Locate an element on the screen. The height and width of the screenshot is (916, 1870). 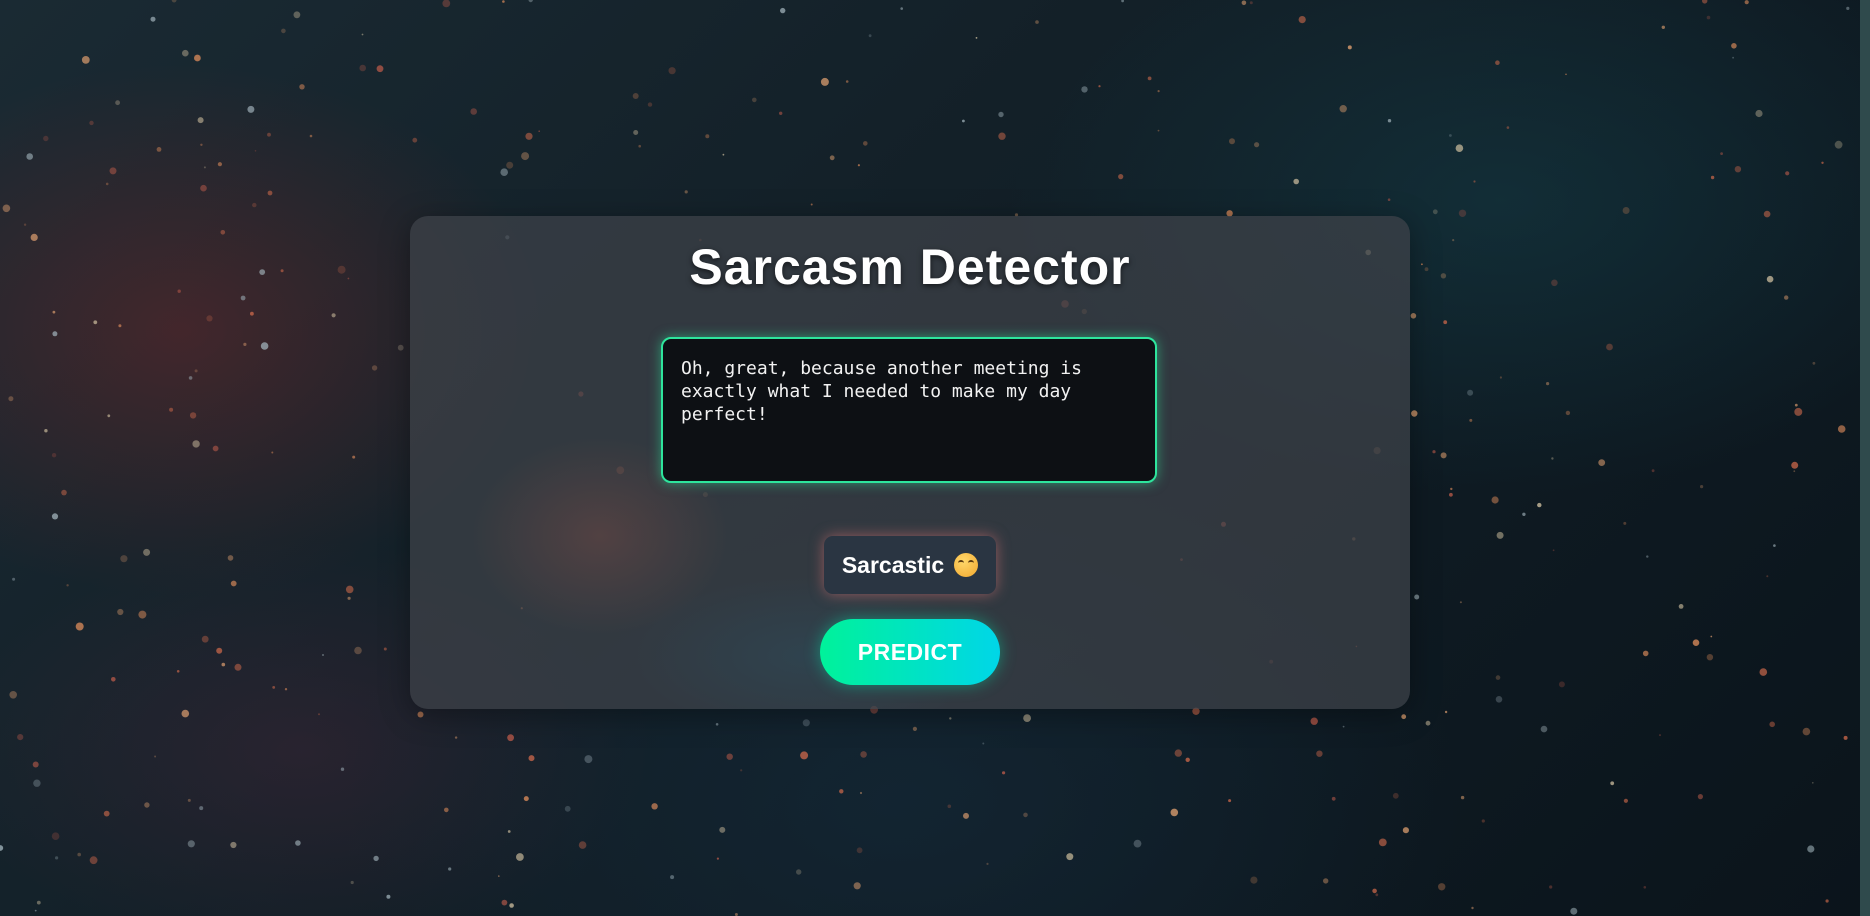
scrollbar-track is located at coordinates (1865, 458).